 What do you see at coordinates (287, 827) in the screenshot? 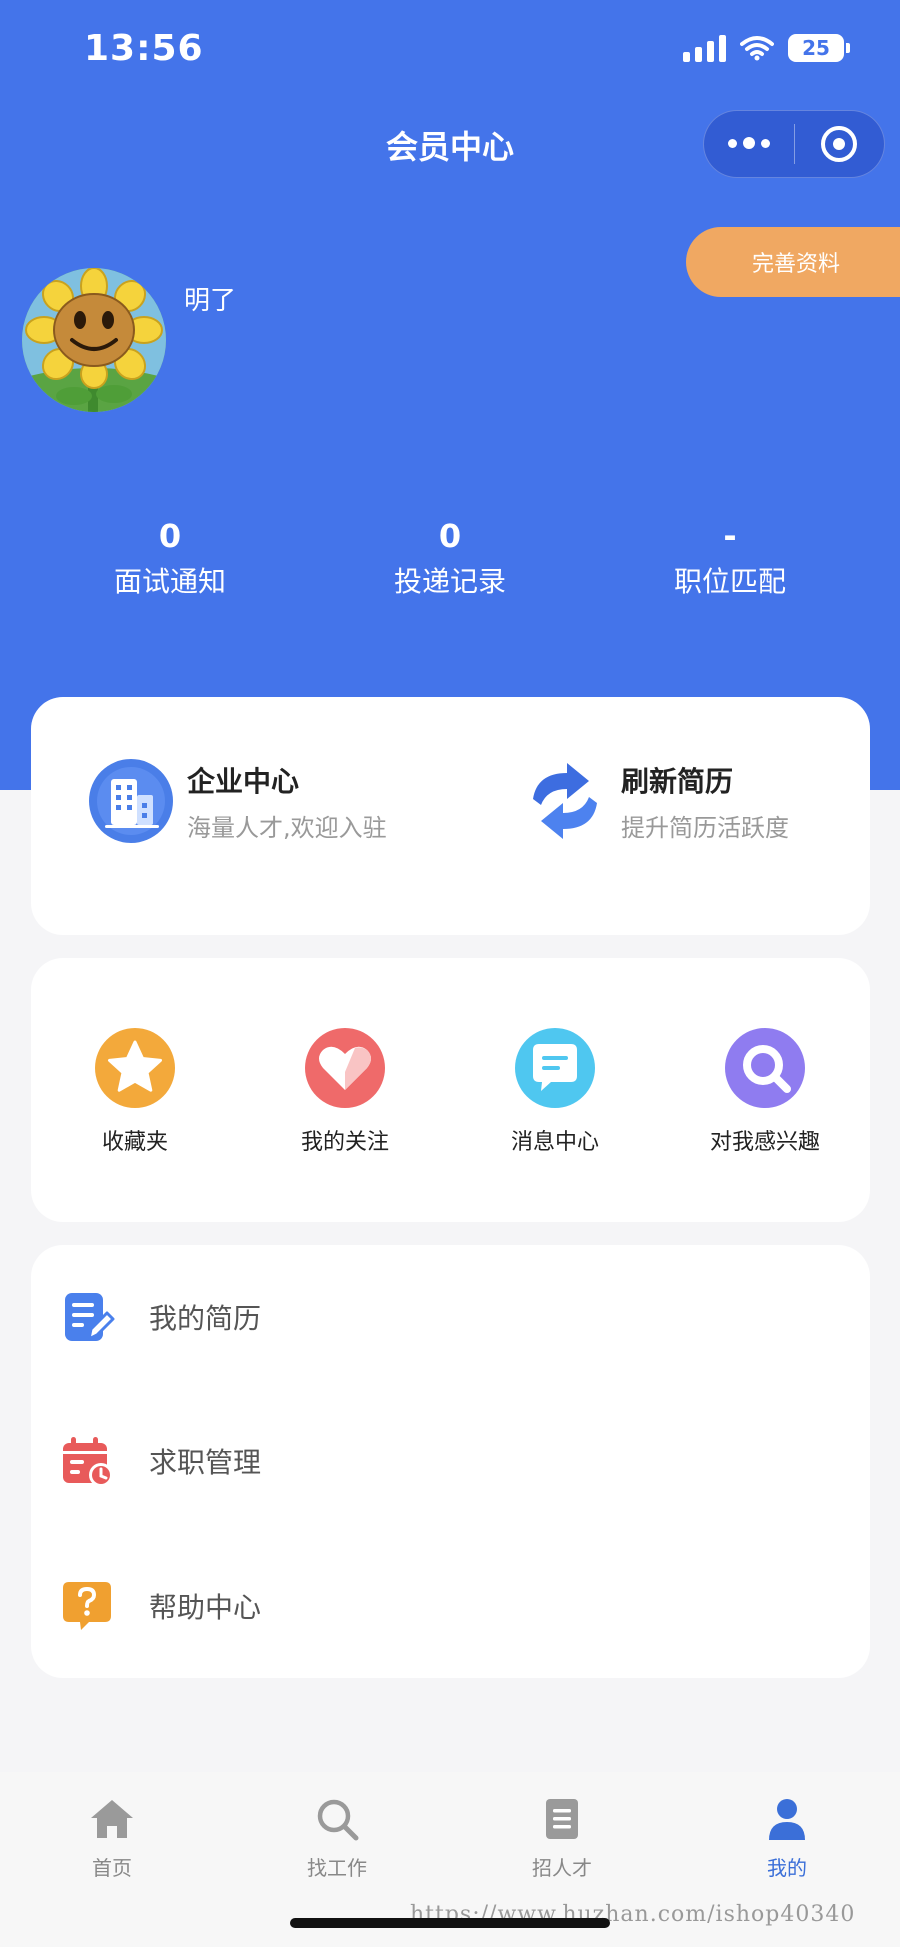
I see `feature-subtitle: 海量人才,欢迎入驻` at bounding box center [287, 827].